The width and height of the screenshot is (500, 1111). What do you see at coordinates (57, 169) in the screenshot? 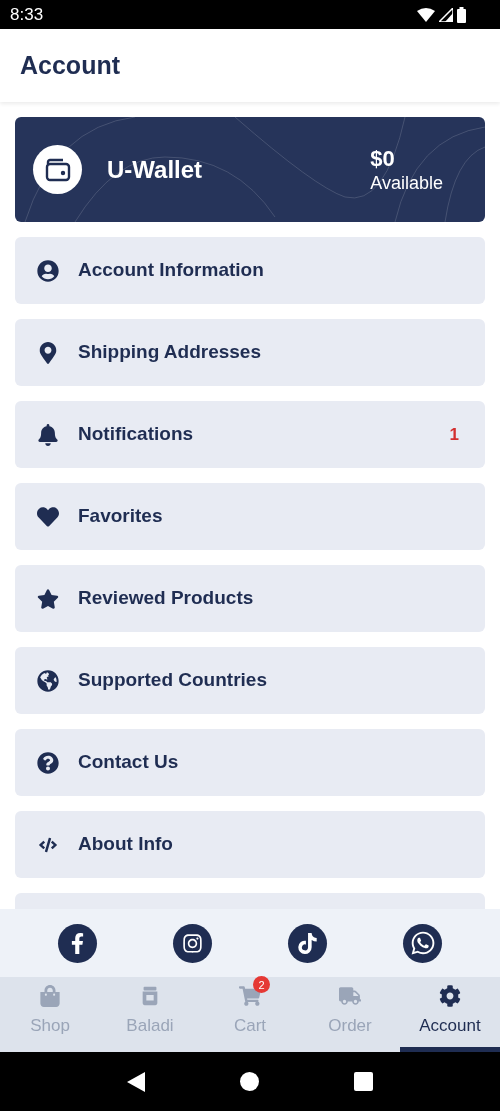
I see `wallet-icon` at bounding box center [57, 169].